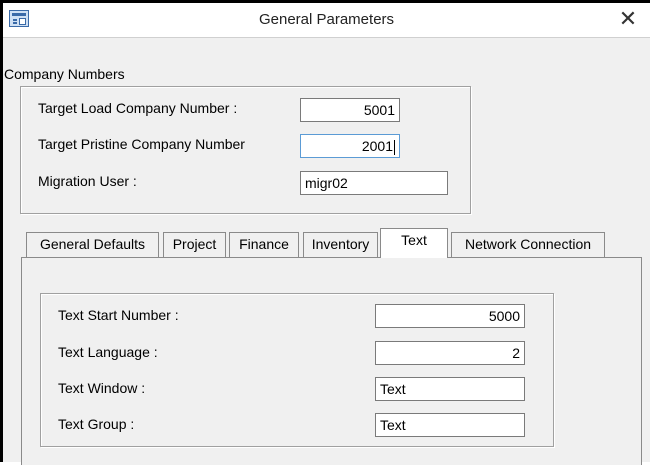 The height and width of the screenshot is (465, 656). What do you see at coordinates (374, 183) in the screenshot?
I see `migration-user-field: migr02` at bounding box center [374, 183].